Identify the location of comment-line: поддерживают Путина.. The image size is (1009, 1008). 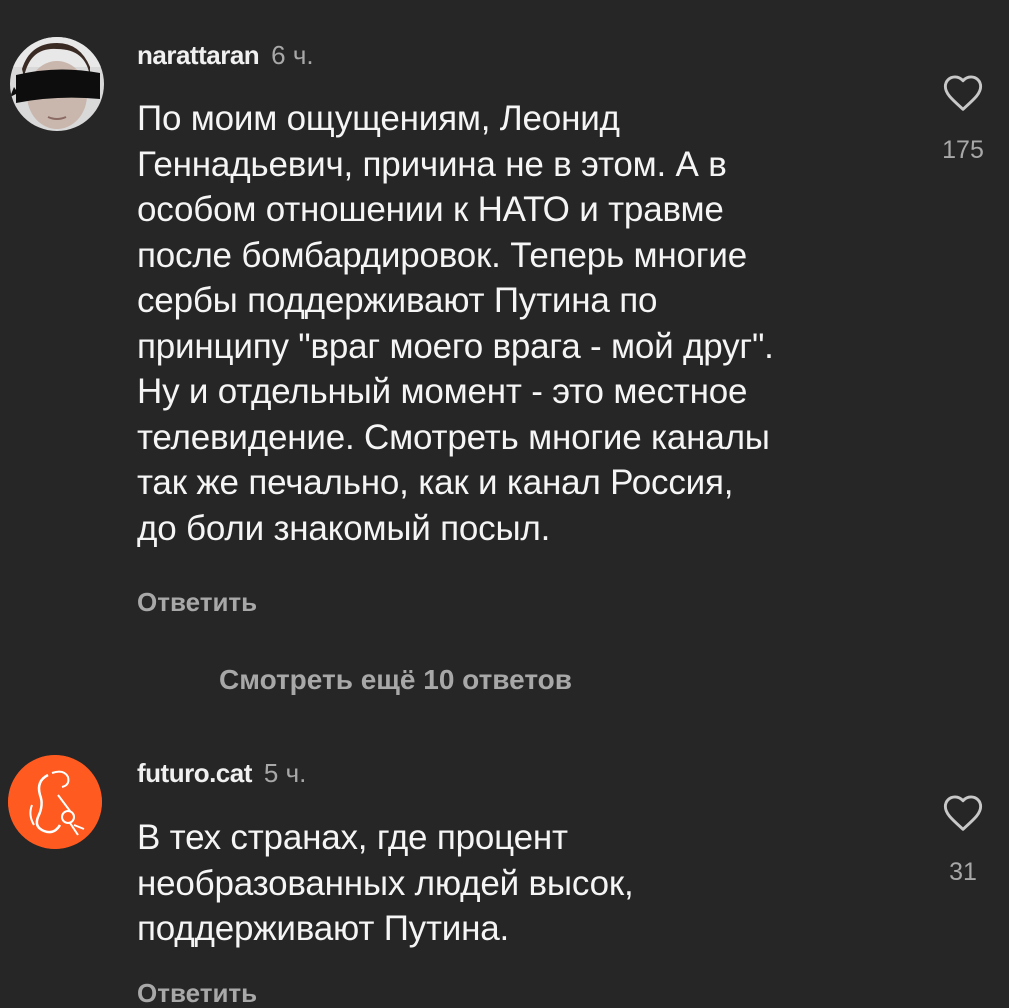
(323, 928).